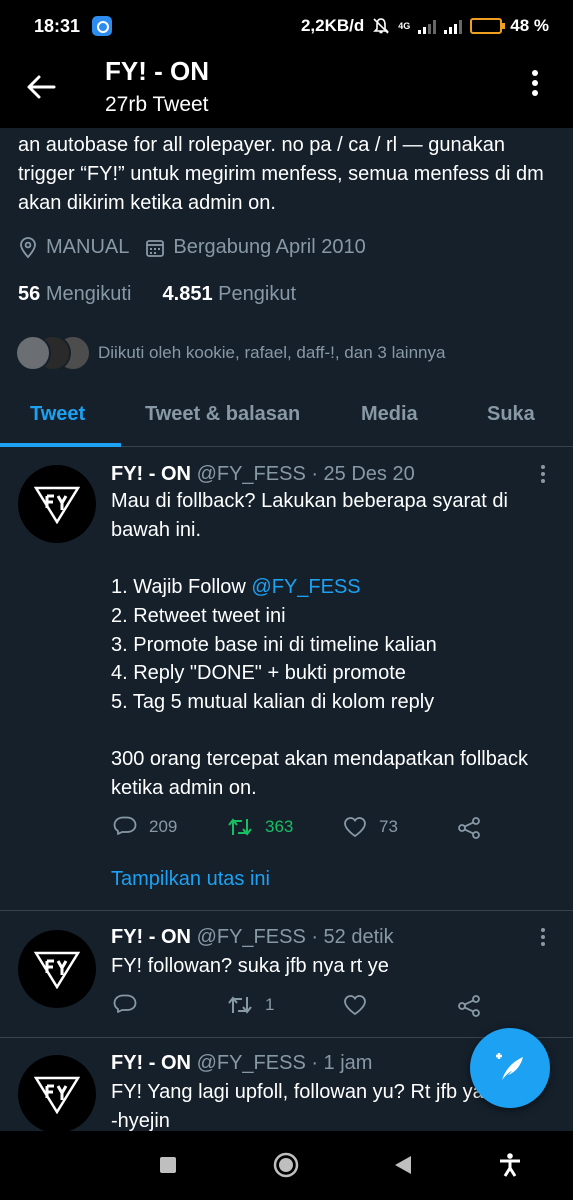  What do you see at coordinates (331, 831) in the screenshot?
I see `tweet-actions: 209 363 73` at bounding box center [331, 831].